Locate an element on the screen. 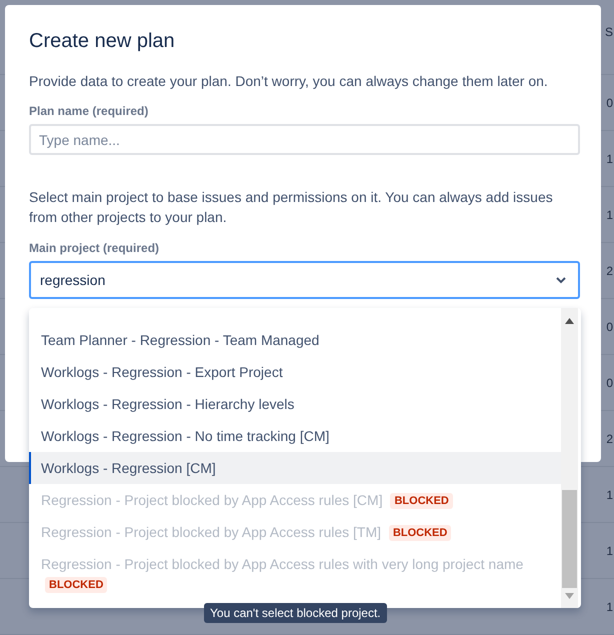 Image resolution: width=614 pixels, height=635 pixels. dropdown-option: Worklogs - Regression [CM] is located at coordinates (295, 468).